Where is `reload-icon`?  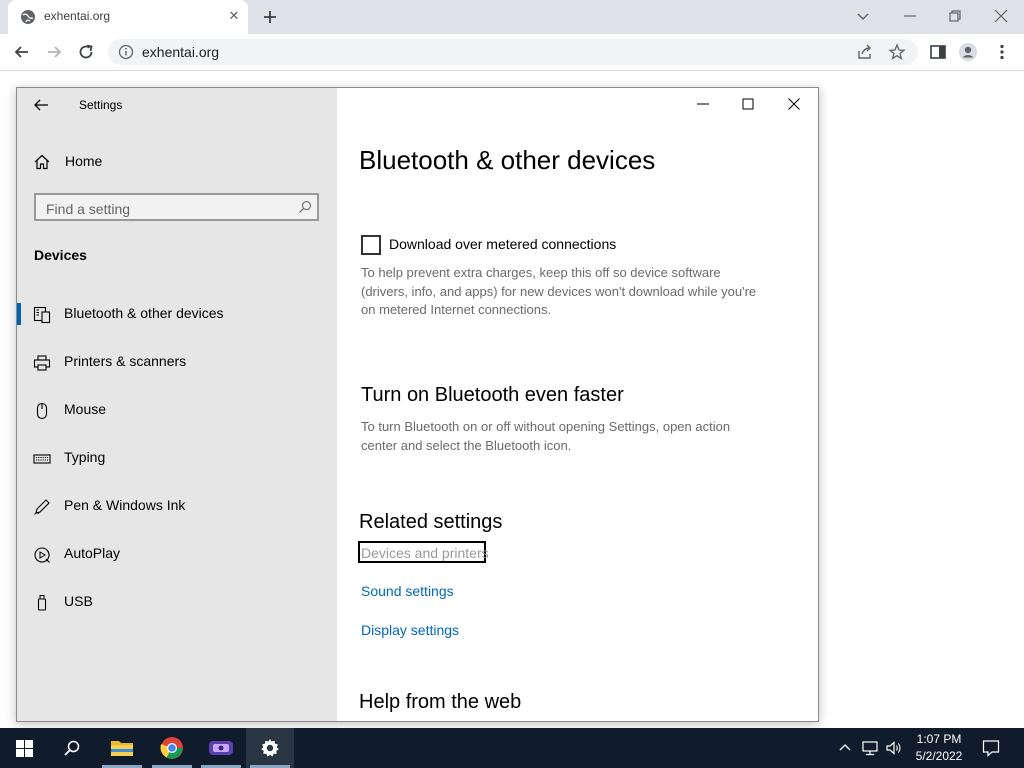
reload-icon is located at coordinates (86, 52).